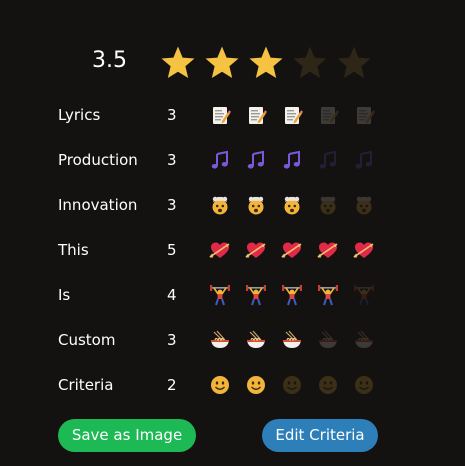  I want to click on criteria-label: Is, so click(64, 295).